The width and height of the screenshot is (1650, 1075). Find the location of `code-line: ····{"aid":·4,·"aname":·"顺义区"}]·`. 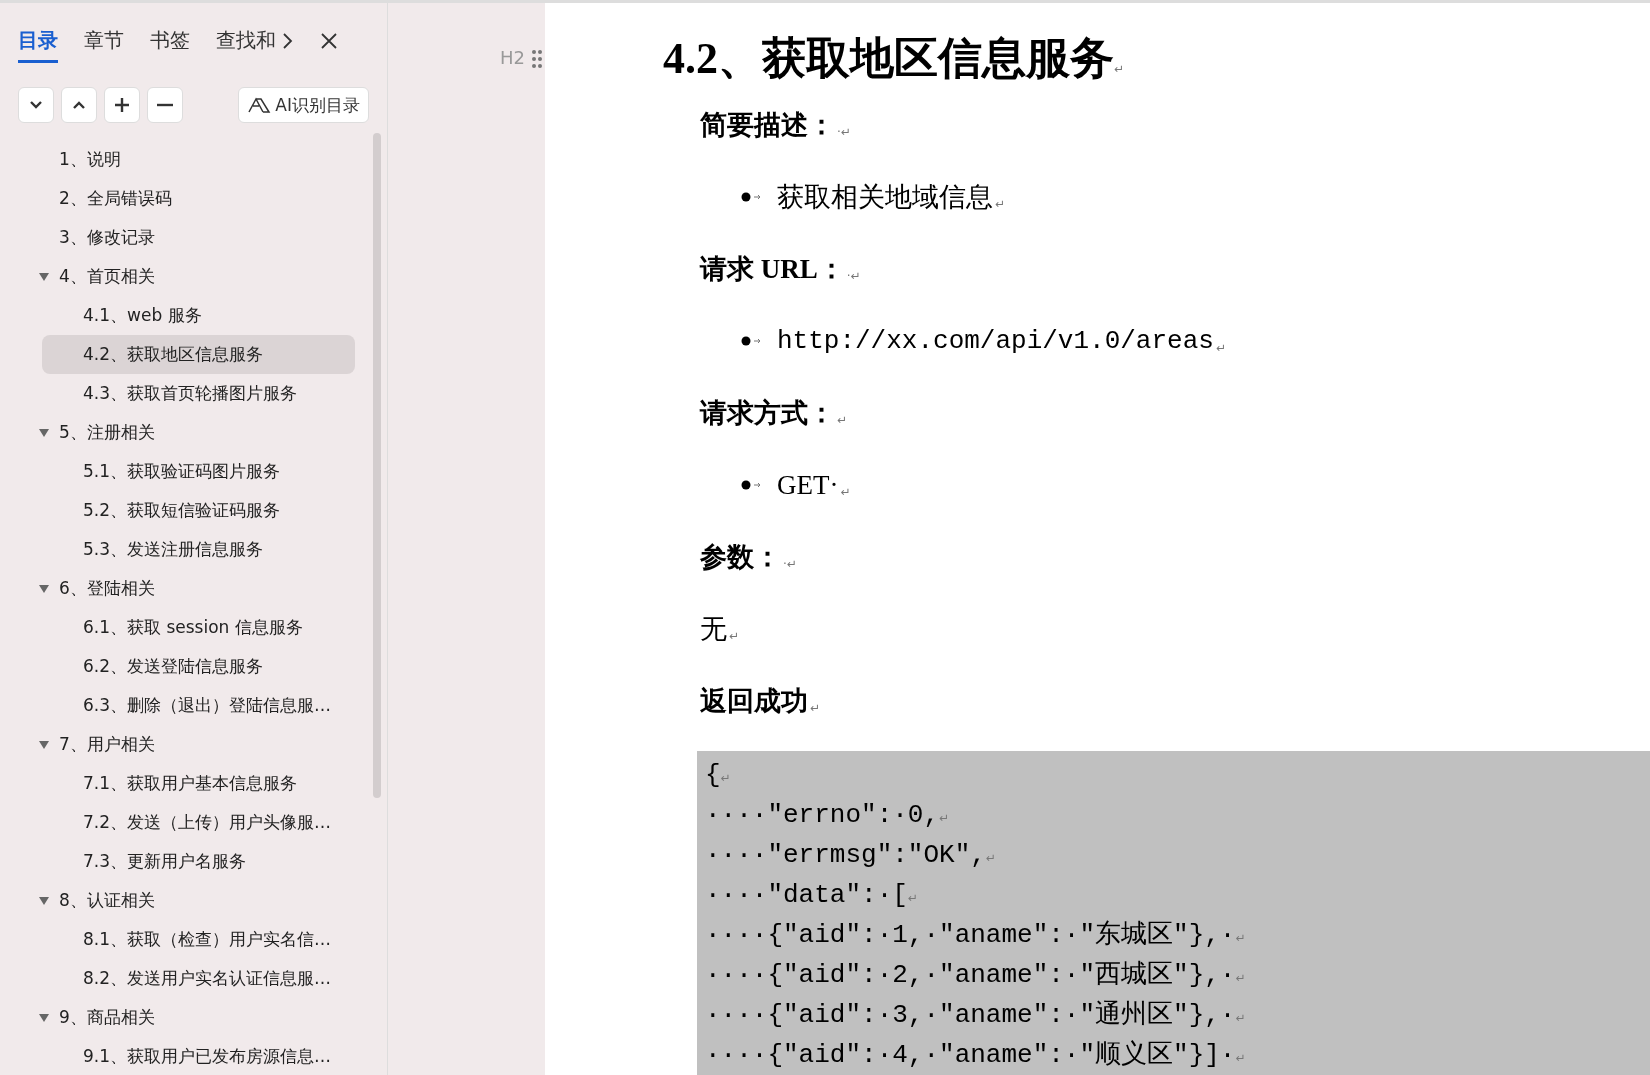

code-line: ····{"aid":·4,·"aname":·"顺义区"}]· is located at coordinates (970, 1055).